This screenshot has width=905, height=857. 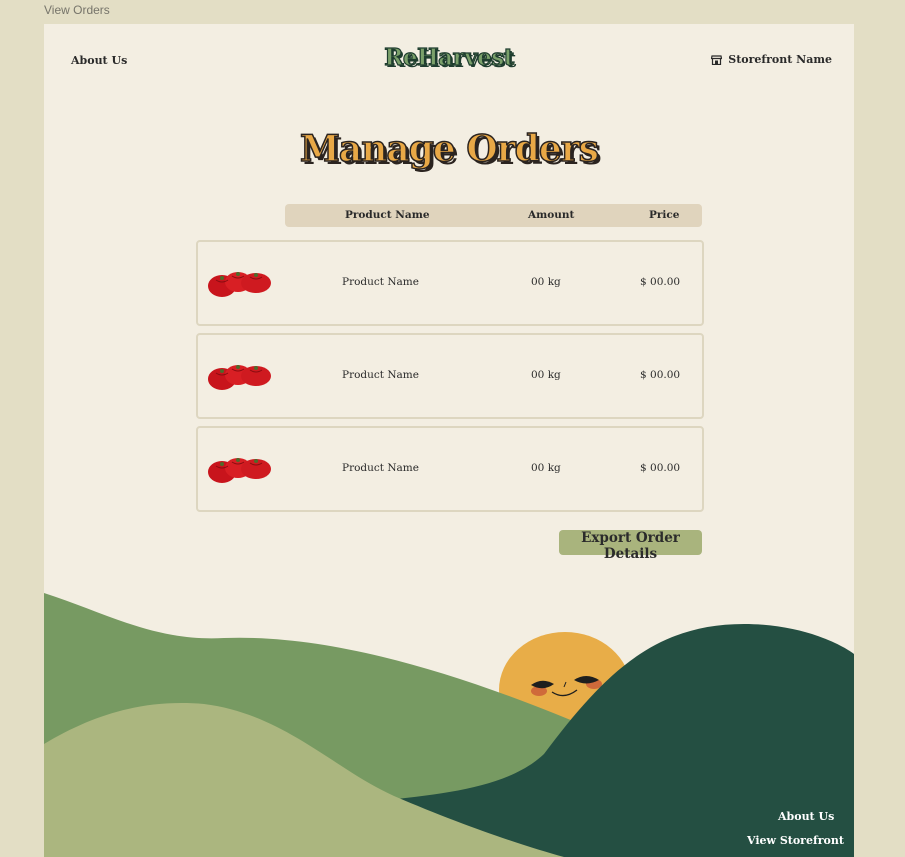 I want to click on footer-view-storefront-link: View Storefront, so click(x=795, y=840).